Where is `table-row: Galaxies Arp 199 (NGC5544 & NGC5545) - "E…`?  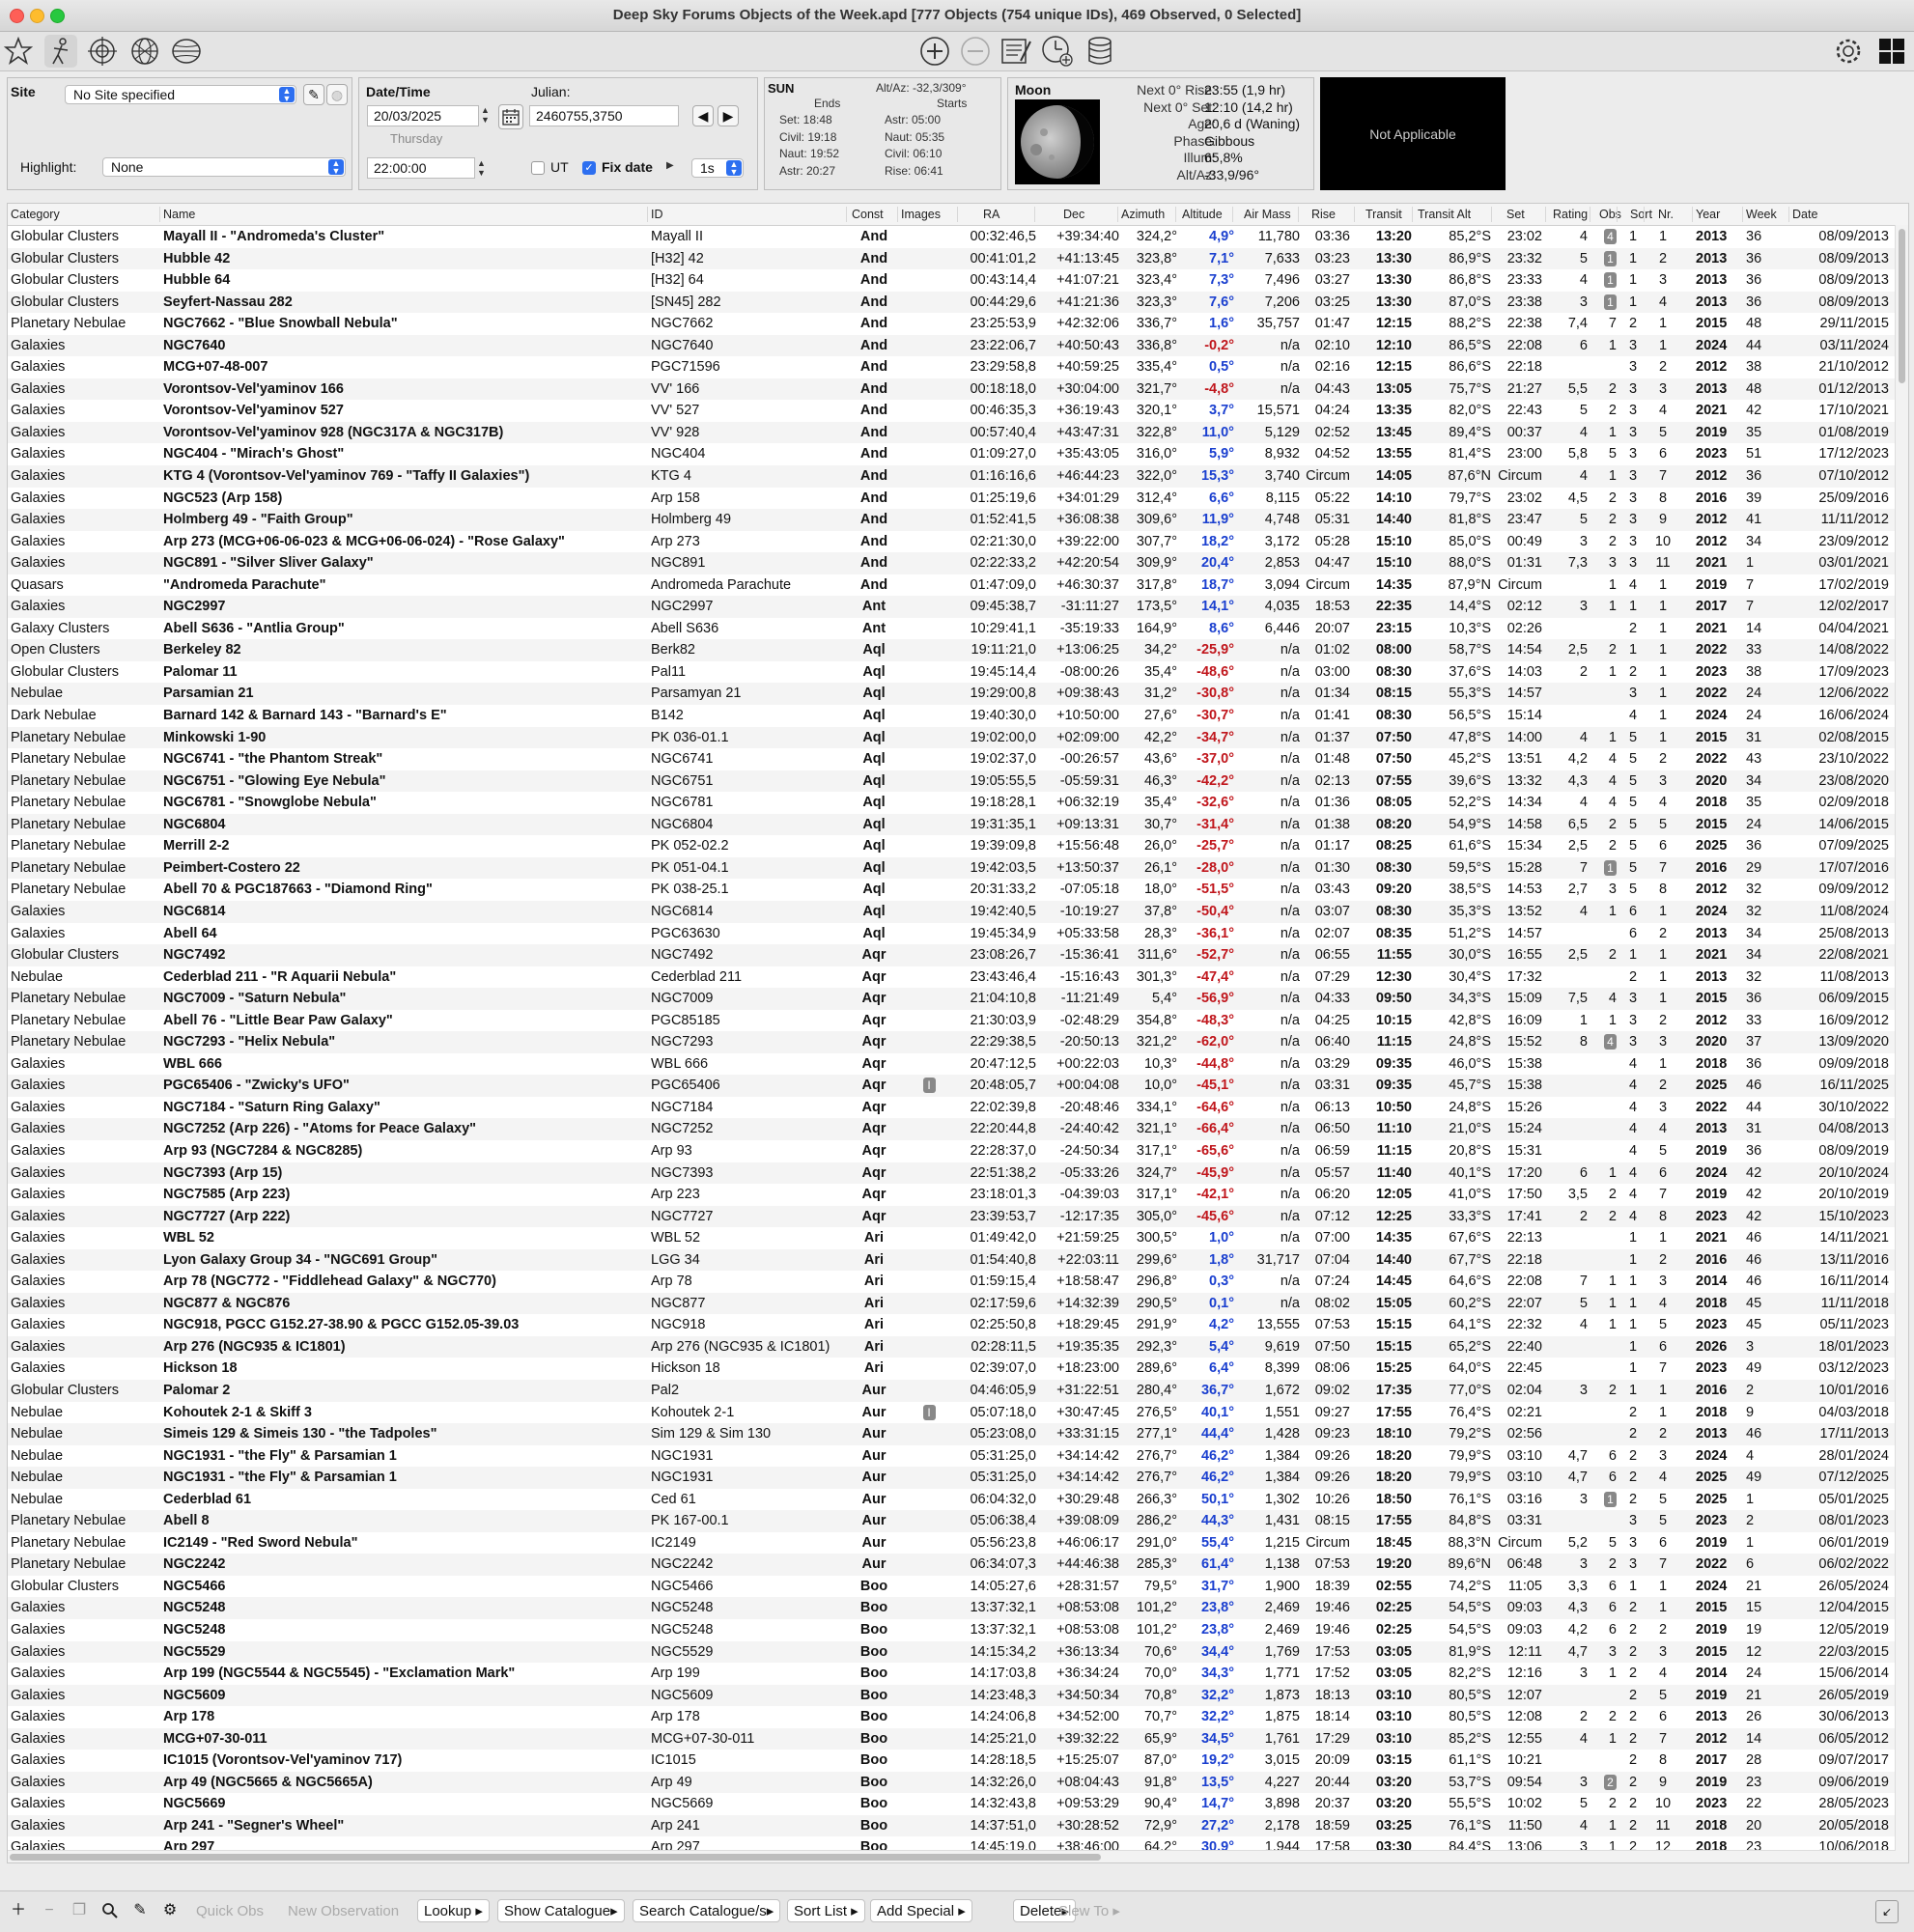 table-row: Galaxies Arp 199 (NGC5544 & NGC5545) - "E… is located at coordinates (952, 1674).